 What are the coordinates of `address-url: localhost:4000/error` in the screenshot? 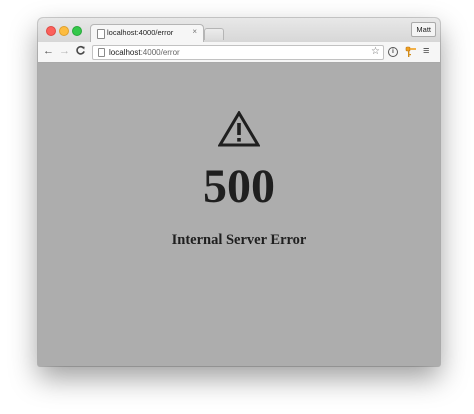 It's located at (144, 52).